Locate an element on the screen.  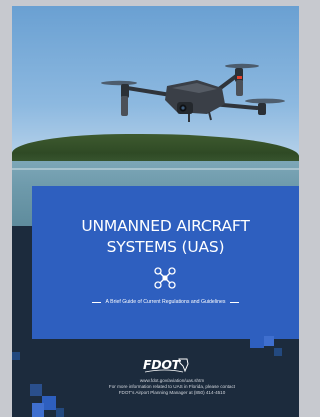
subtitle-rule-left is located at coordinates (96, 302).